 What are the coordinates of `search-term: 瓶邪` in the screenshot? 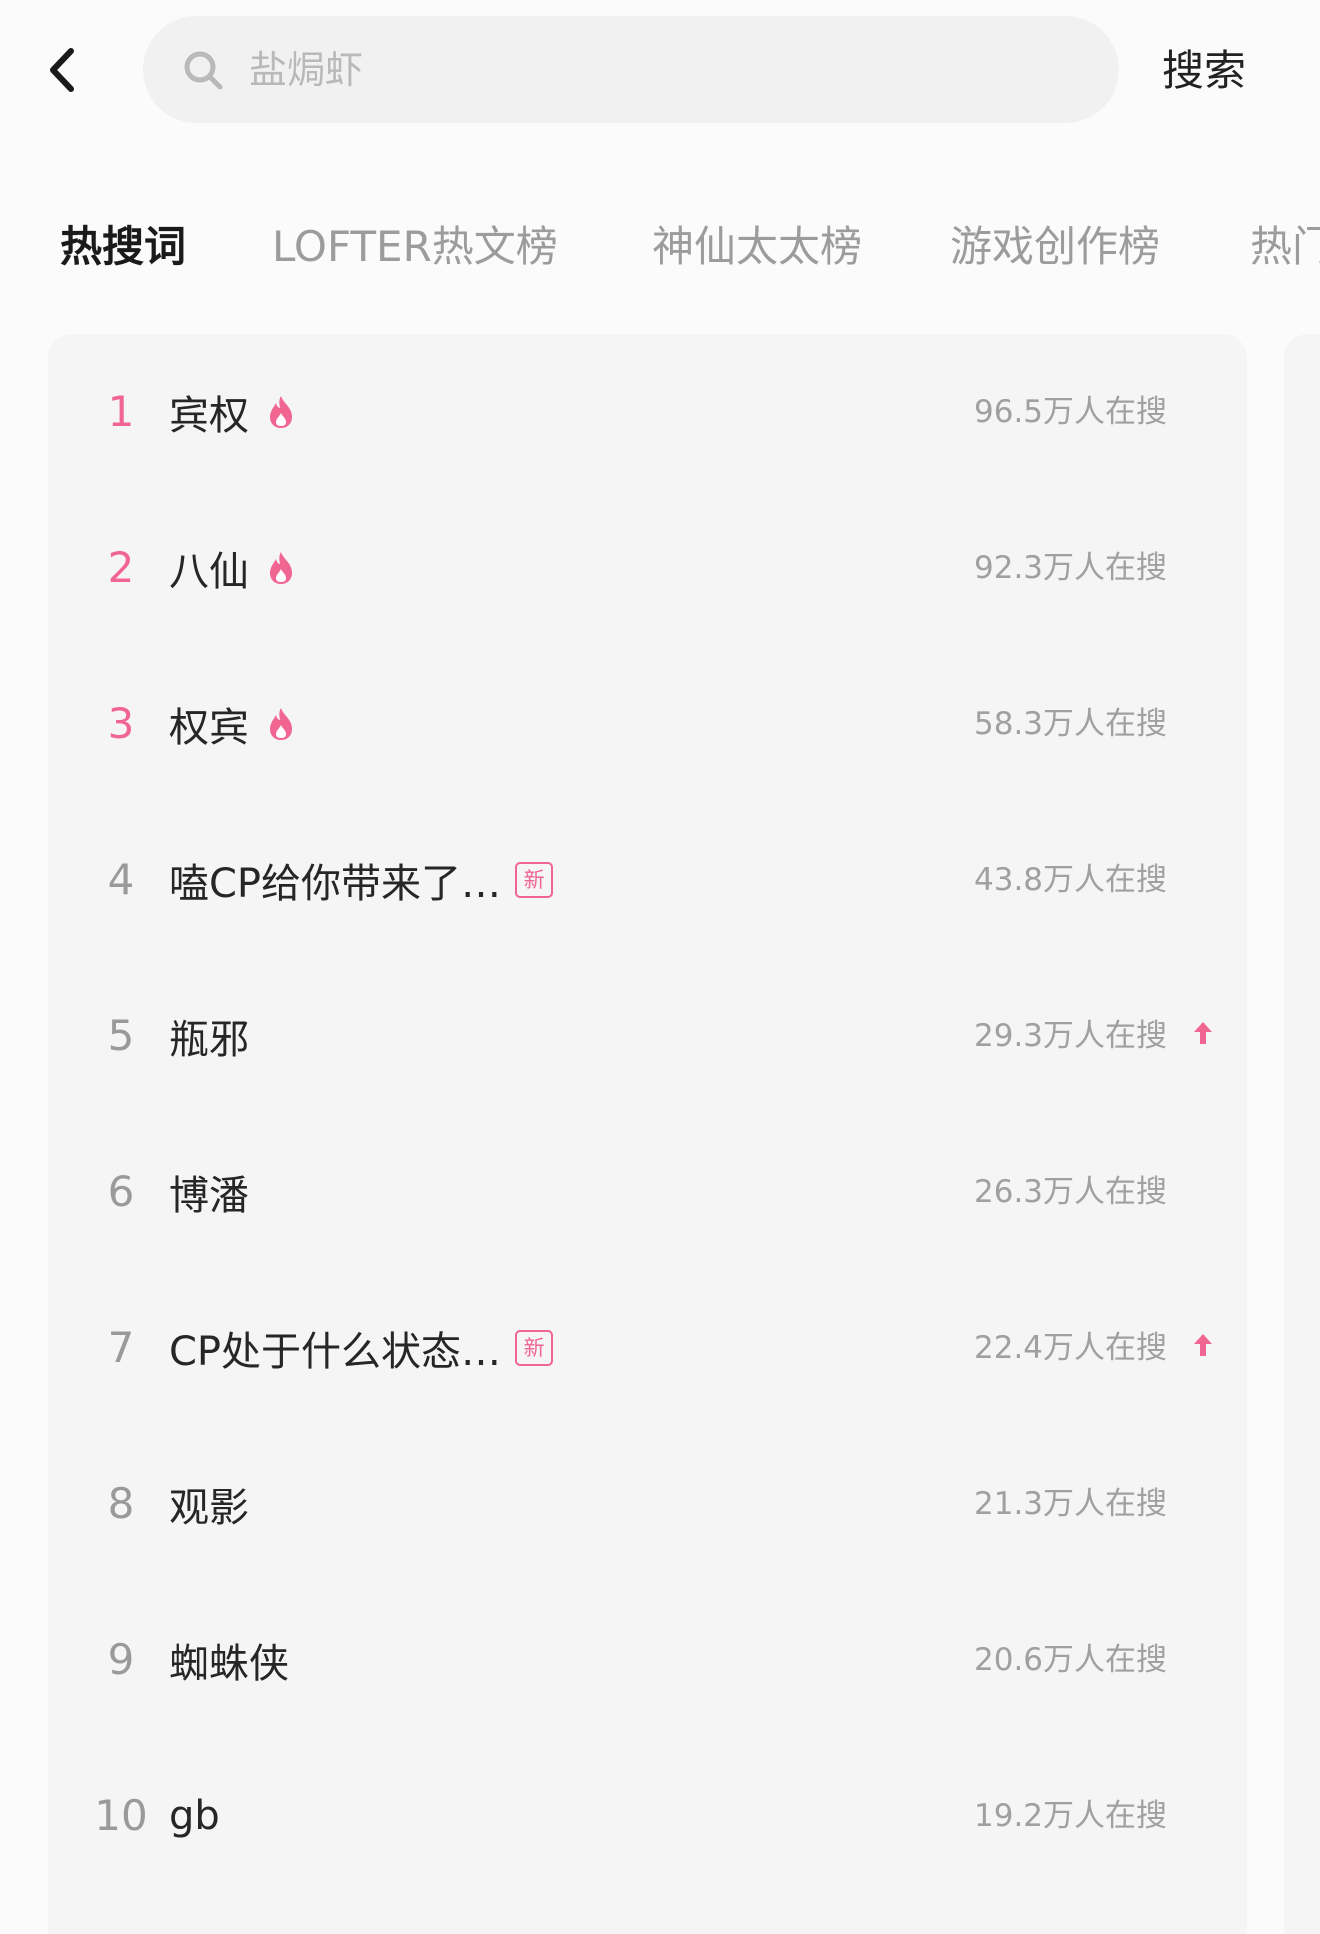 It's located at (209, 1040).